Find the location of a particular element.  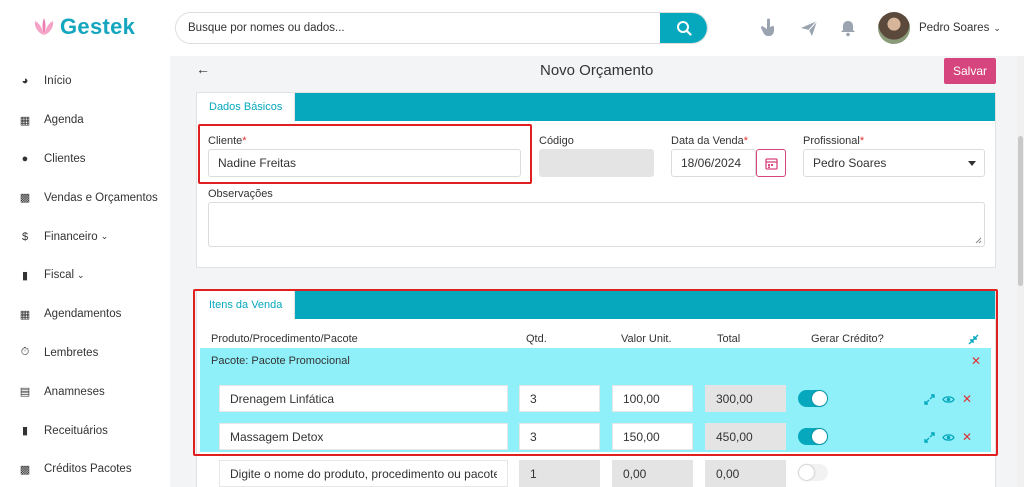

remove-package-icon: ✕ is located at coordinates (976, 361).